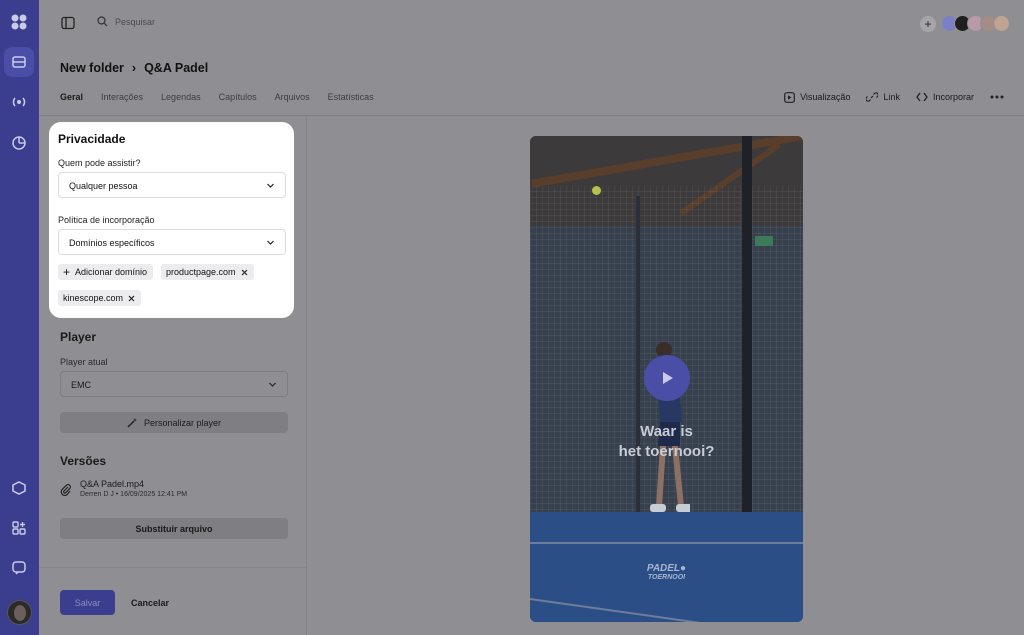 Image resolution: width=1024 pixels, height=635 pixels. What do you see at coordinates (922, 97) in the screenshot?
I see `code-icon` at bounding box center [922, 97].